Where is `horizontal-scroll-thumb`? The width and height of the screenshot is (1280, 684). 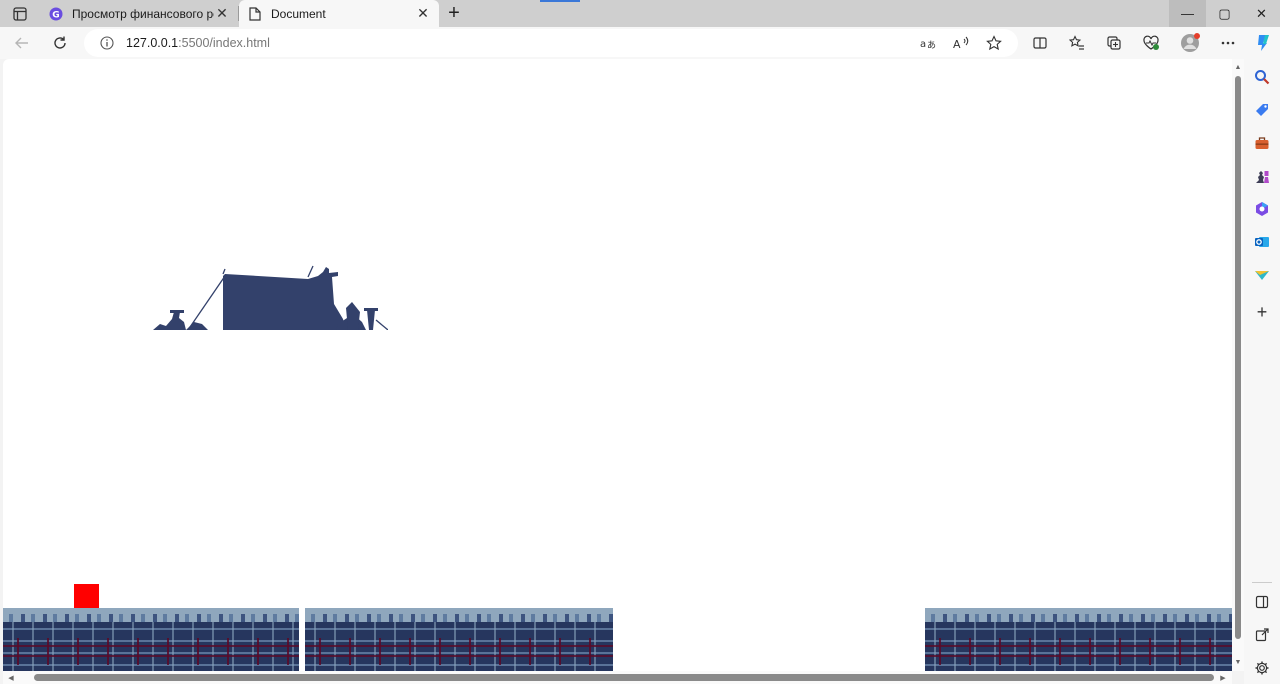
horizontal-scroll-thumb is located at coordinates (624, 677).